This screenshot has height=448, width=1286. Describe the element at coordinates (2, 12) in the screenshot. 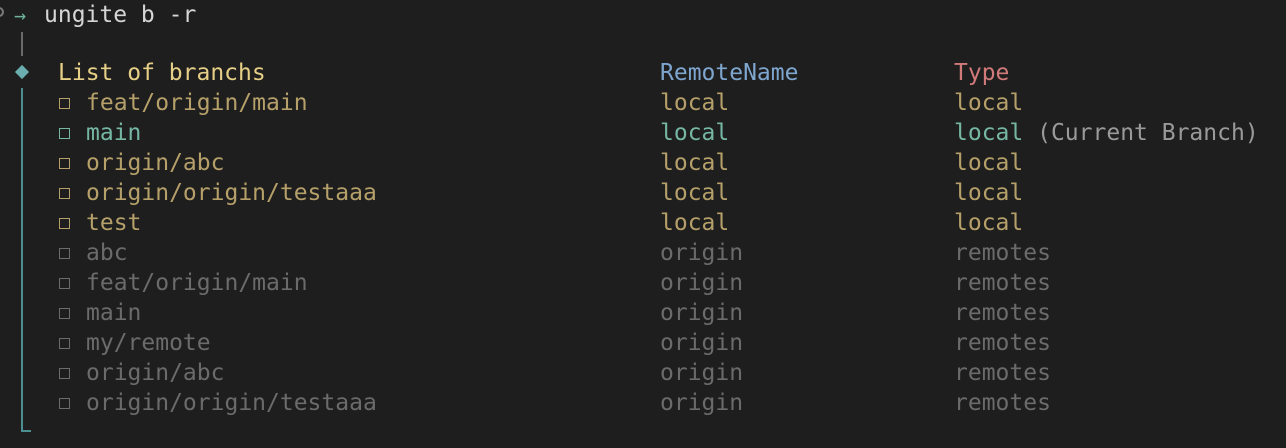

I see `prompt-status-circle-icon` at that location.